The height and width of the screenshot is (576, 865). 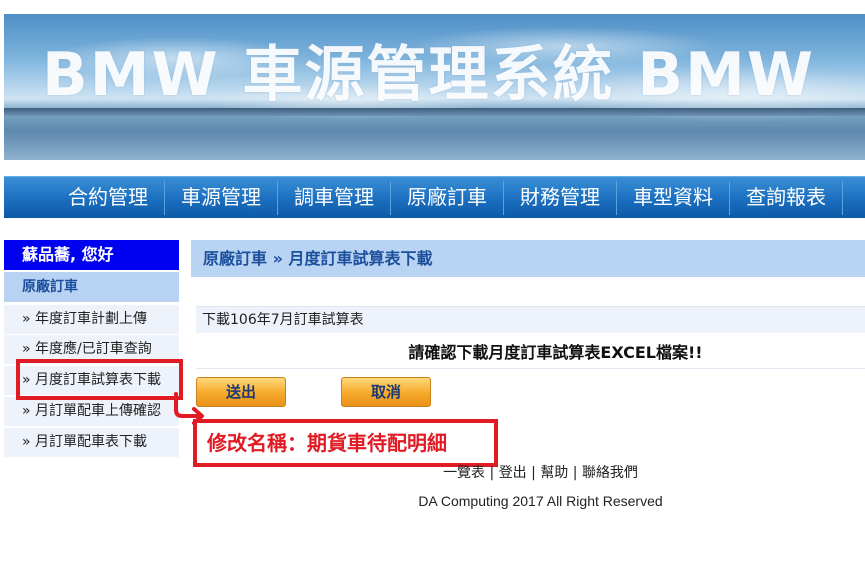 What do you see at coordinates (221, 197) in the screenshot?
I see `nav-item-vehicle-source: 車源管理` at bounding box center [221, 197].